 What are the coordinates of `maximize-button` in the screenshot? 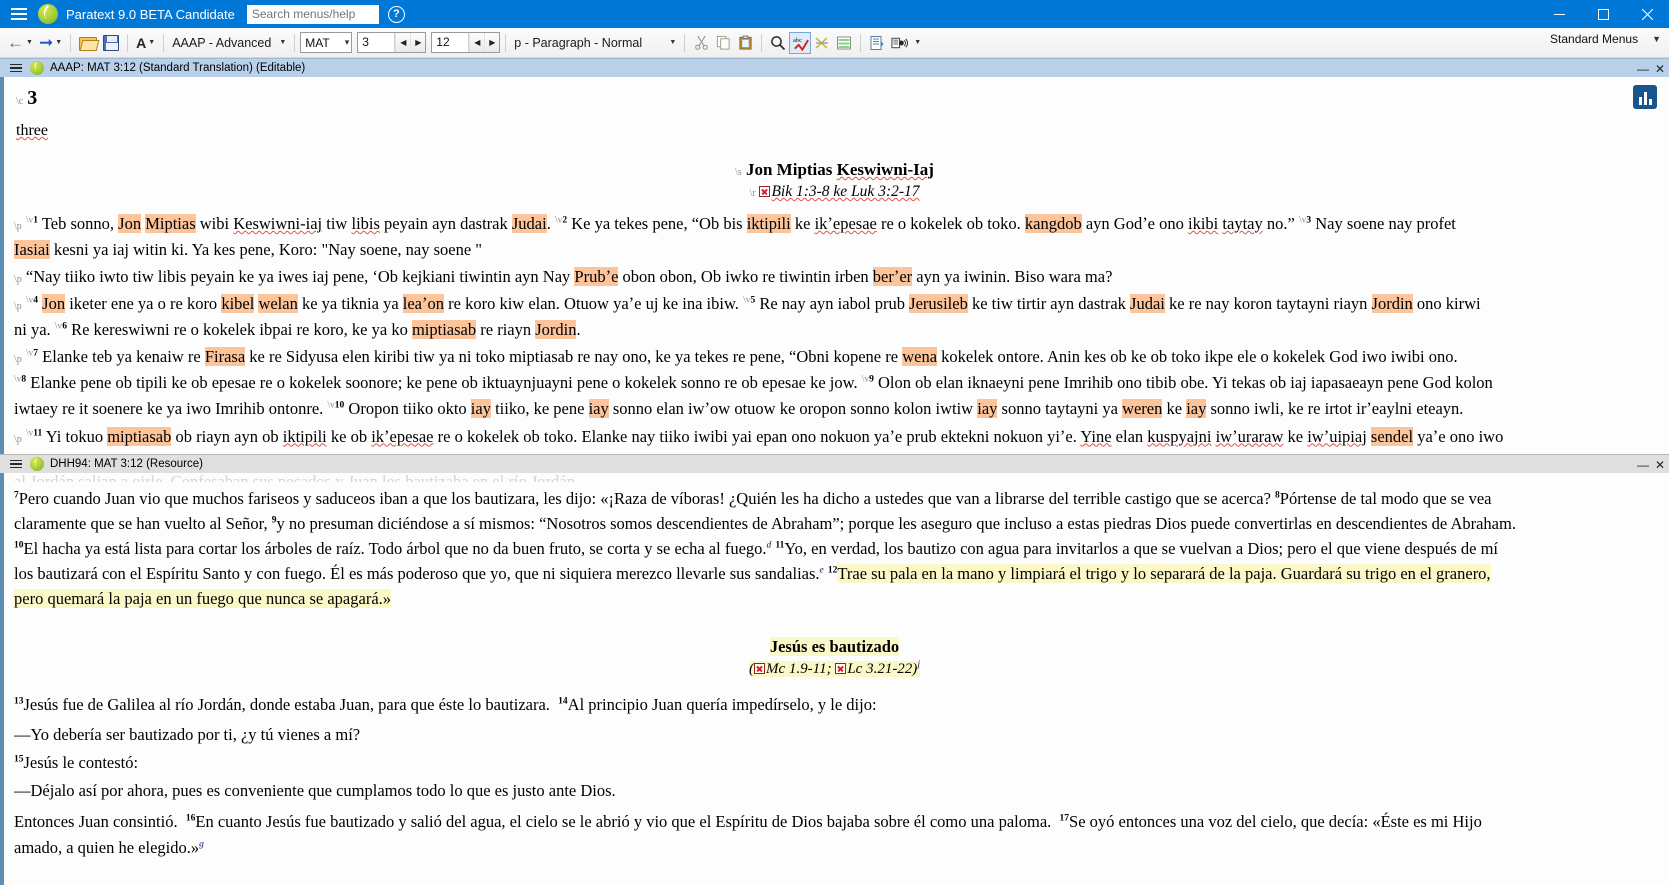 It's located at (1603, 14).